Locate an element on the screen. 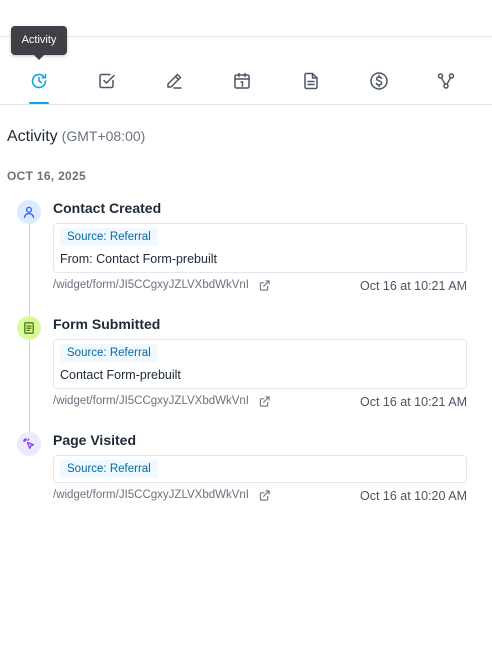 The height and width of the screenshot is (646, 492). event-card: Source: Referral is located at coordinates (260, 469).